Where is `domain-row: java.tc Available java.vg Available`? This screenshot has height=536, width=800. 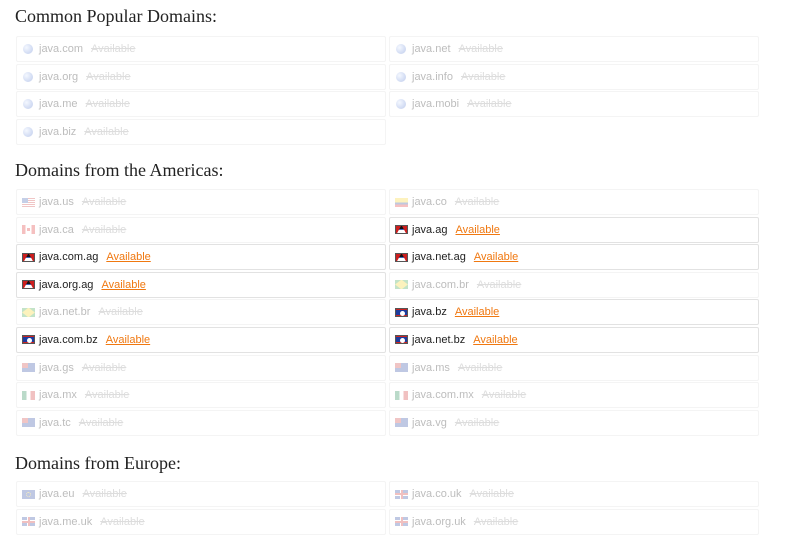
domain-row: java.tc Available java.vg Available is located at coordinates (389, 423).